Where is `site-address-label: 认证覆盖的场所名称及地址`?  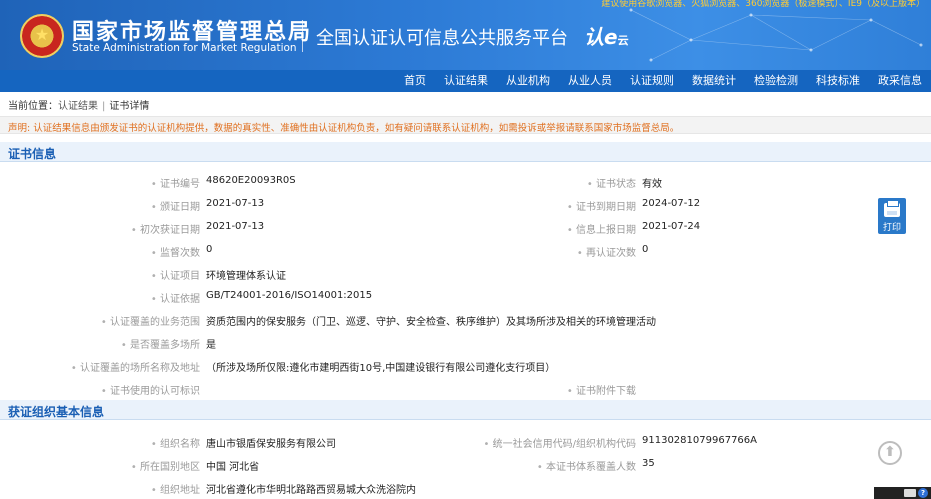
site-address-label: 认证覆盖的场所名称及地址 is located at coordinates (135, 366).